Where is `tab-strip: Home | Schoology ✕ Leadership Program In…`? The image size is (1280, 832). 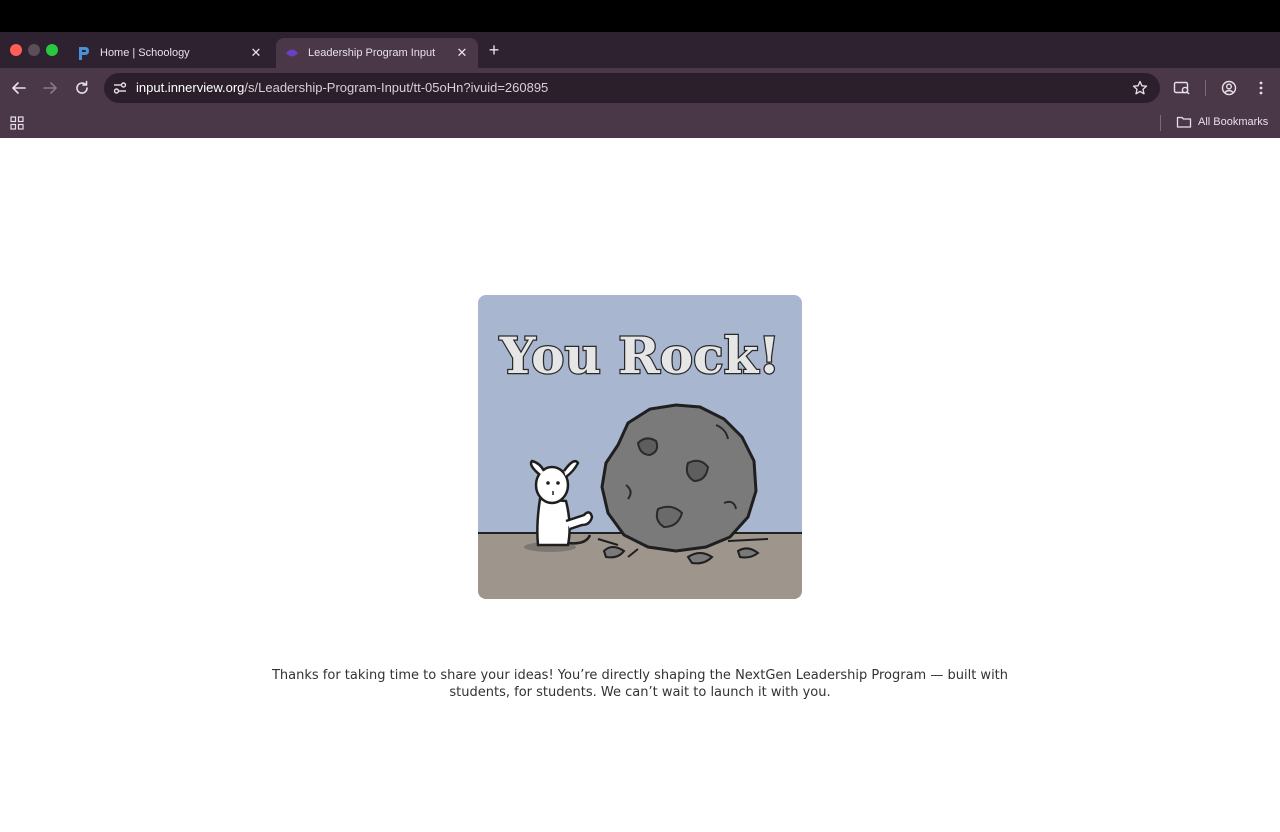 tab-strip: Home | Schoology ✕ Leadership Program In… is located at coordinates (640, 50).